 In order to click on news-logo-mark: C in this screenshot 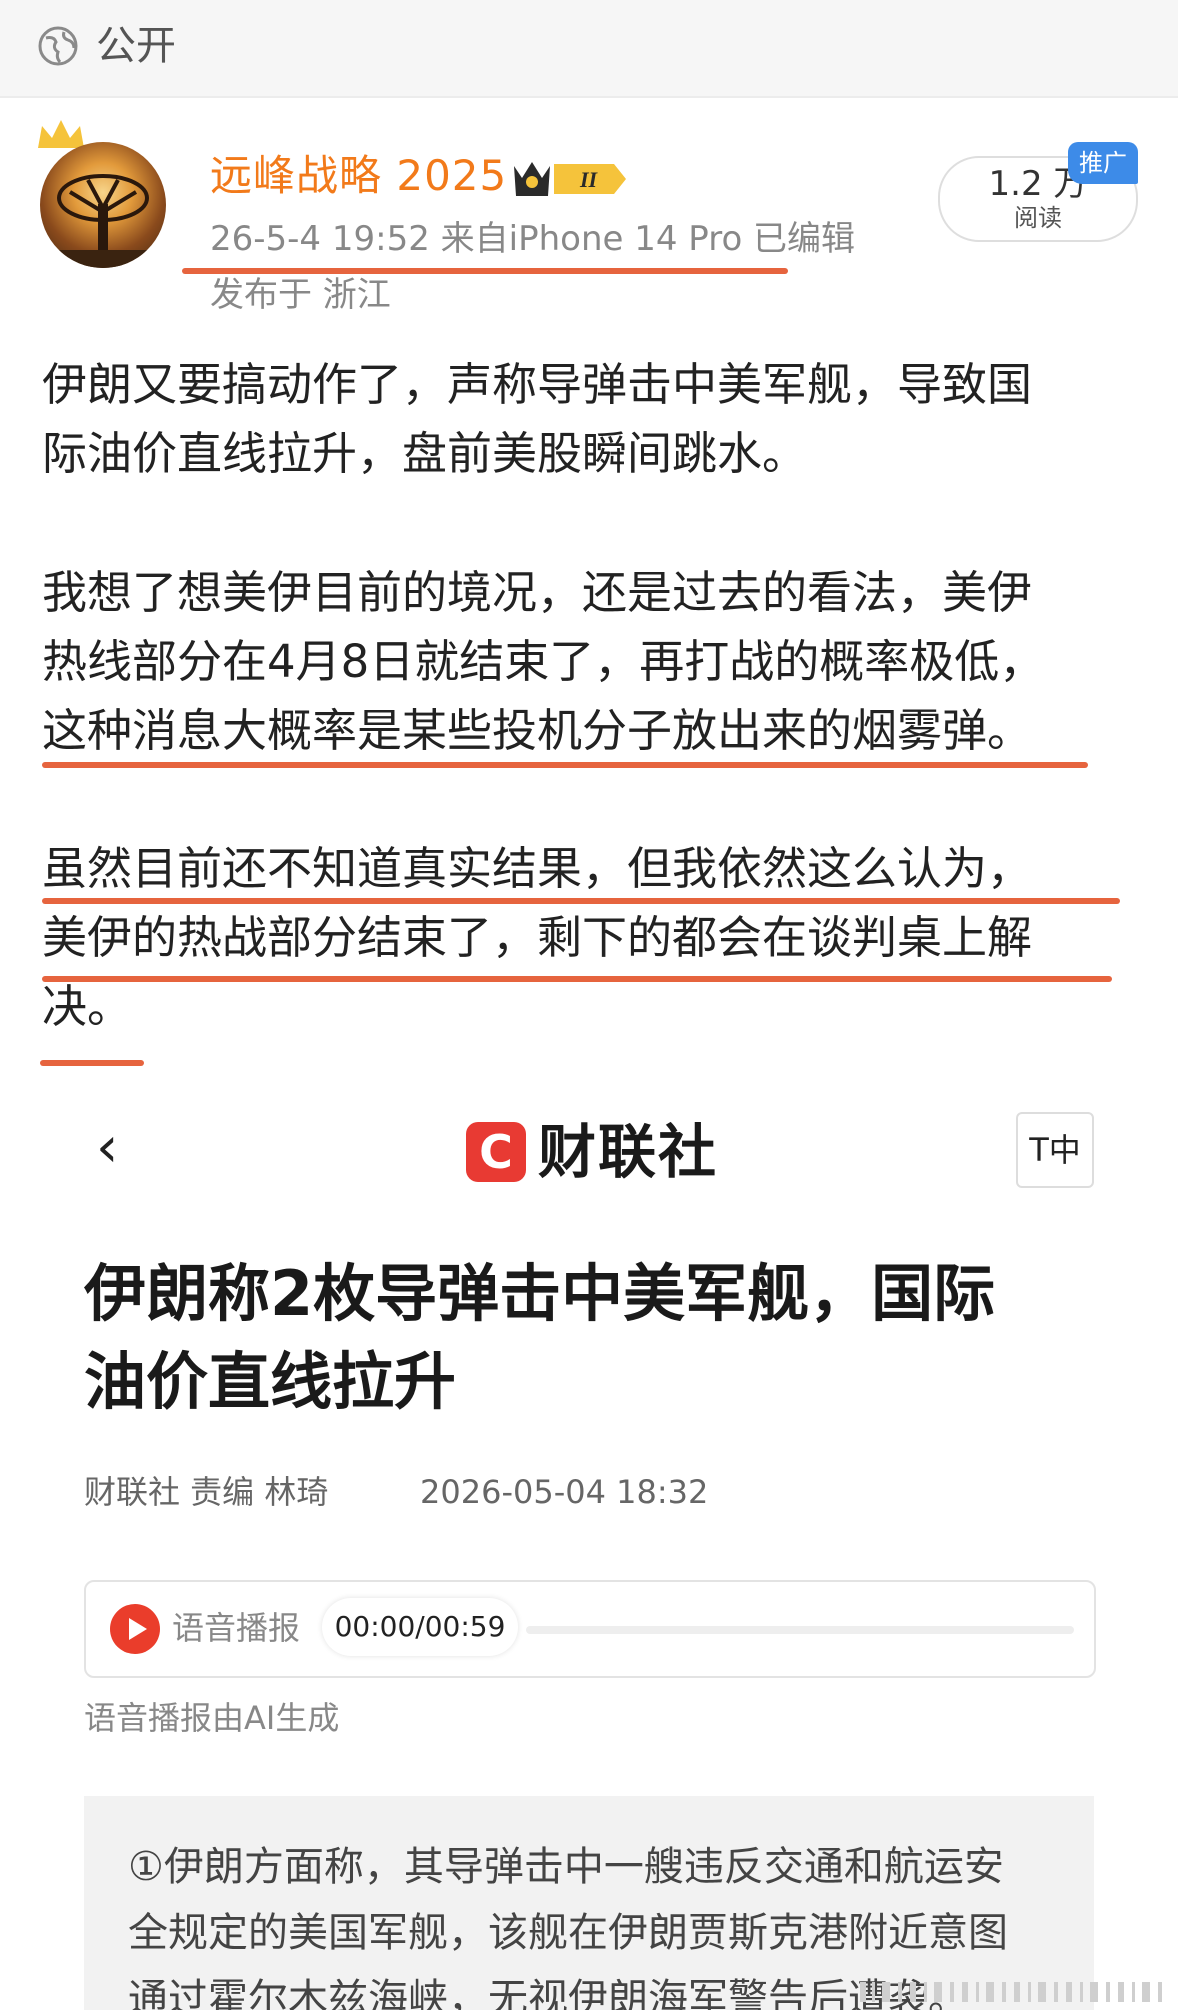, I will do `click(496, 1152)`.